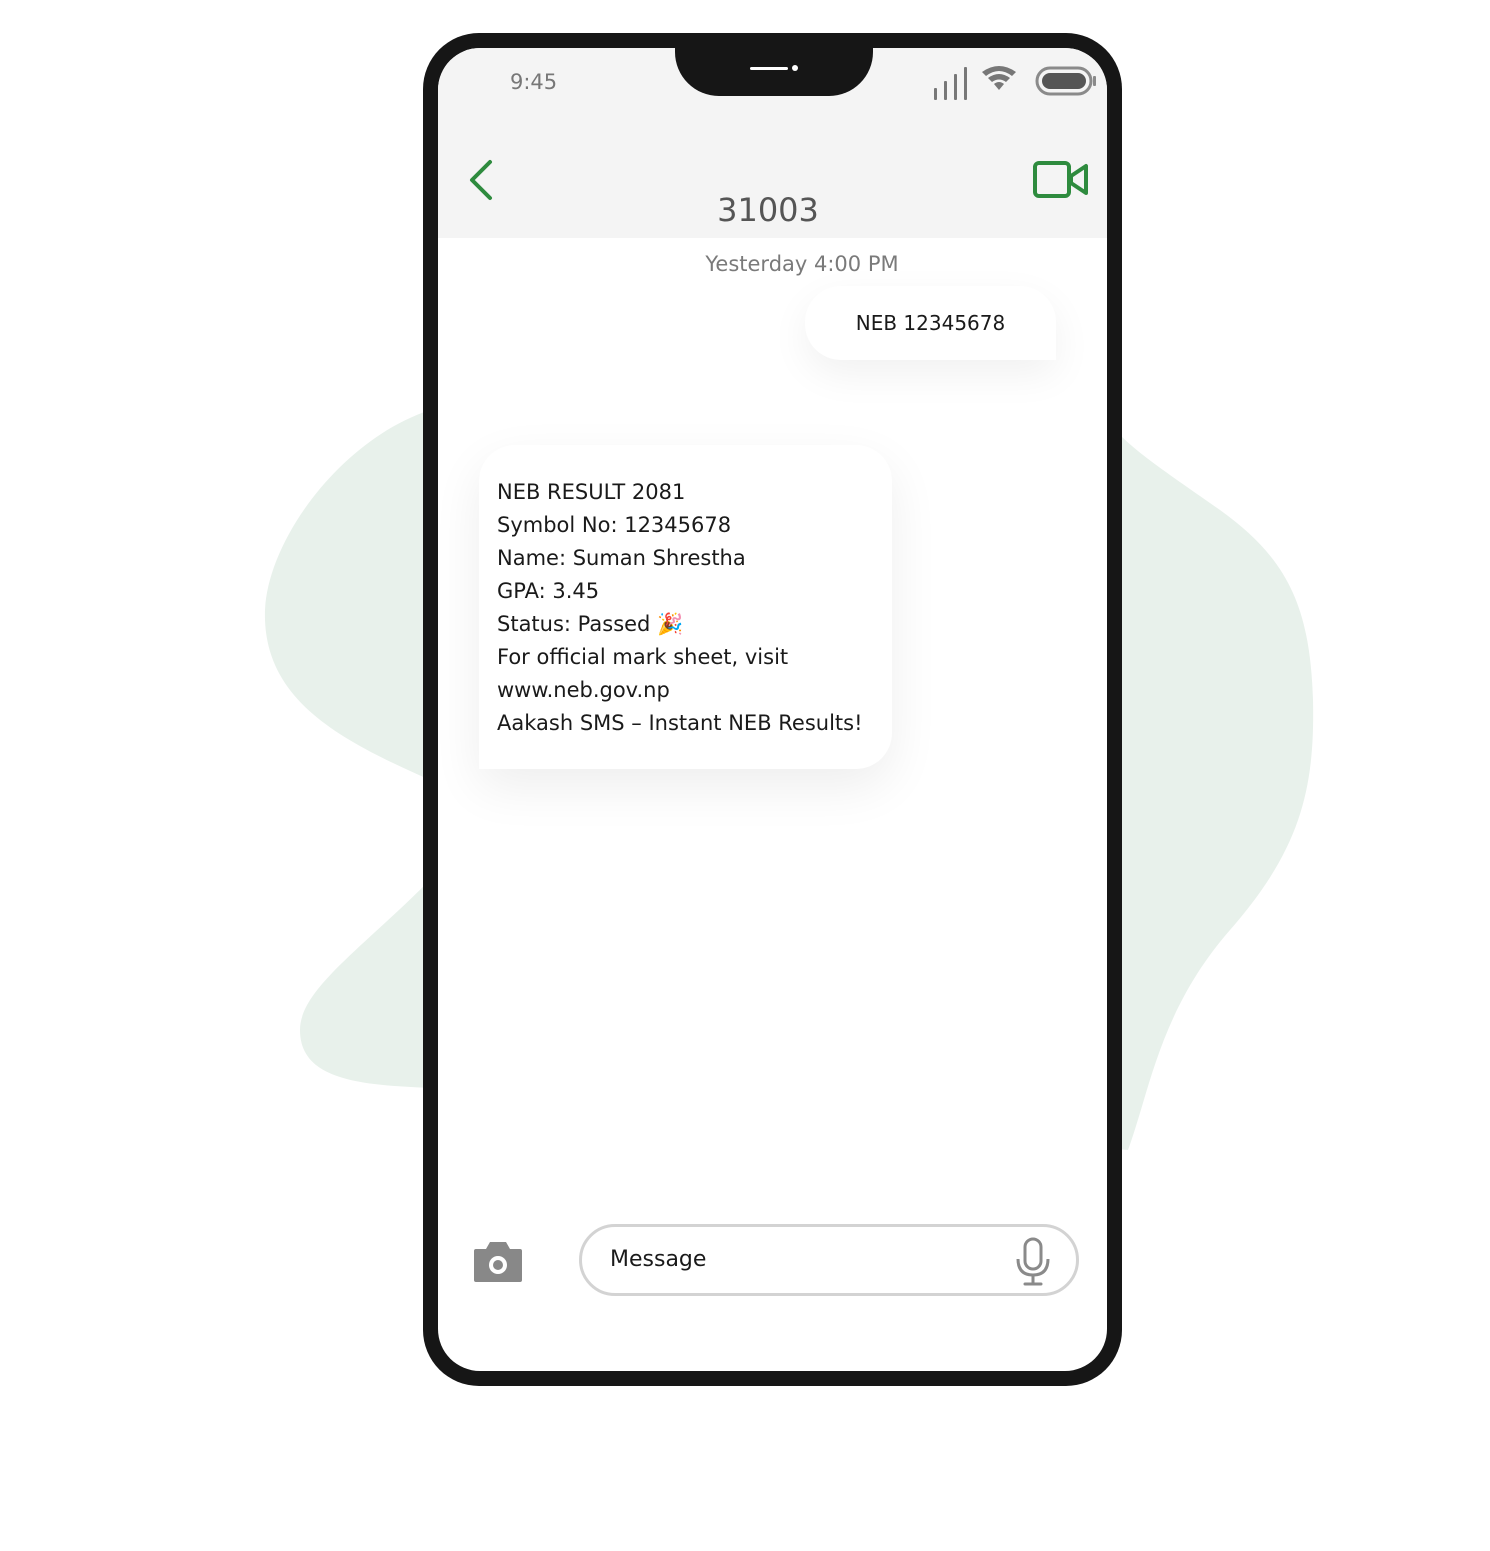  Describe the element at coordinates (1017, 84) in the screenshot. I see `status-icons` at that location.